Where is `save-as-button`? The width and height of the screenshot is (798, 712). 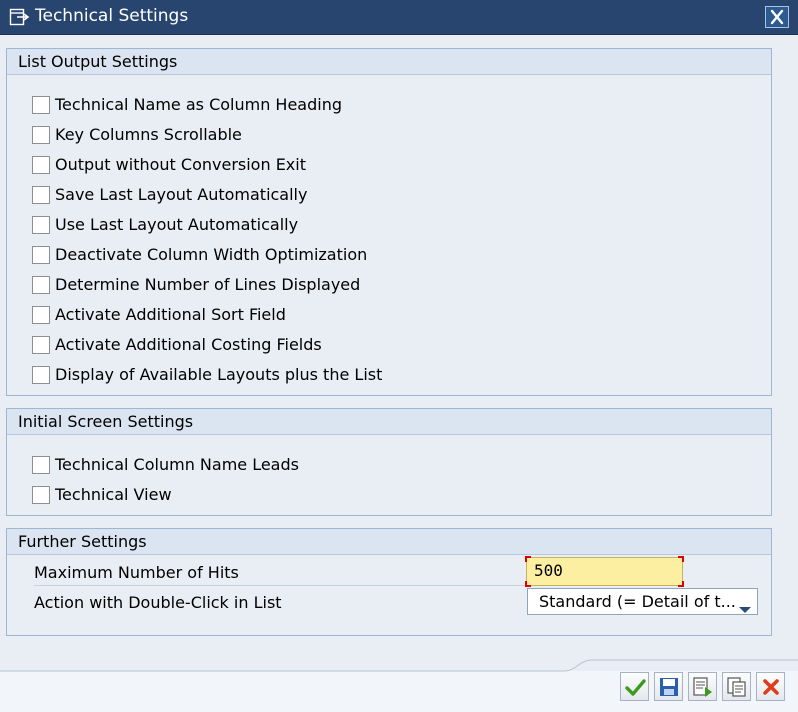 save-as-button is located at coordinates (702, 686).